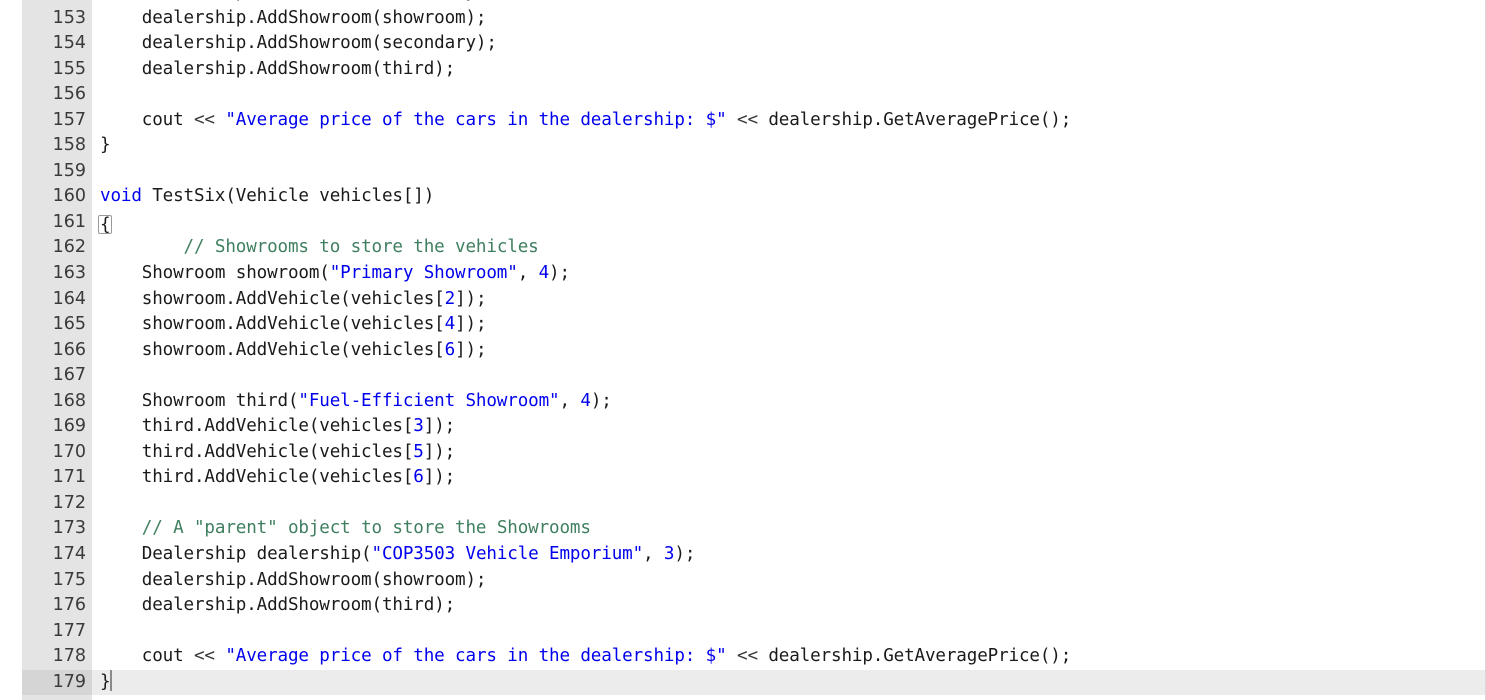 This screenshot has width=1486, height=700. What do you see at coordinates (788, 453) in the screenshot?
I see `code-line-text: third.AddVehicle(vehicles[5]);` at bounding box center [788, 453].